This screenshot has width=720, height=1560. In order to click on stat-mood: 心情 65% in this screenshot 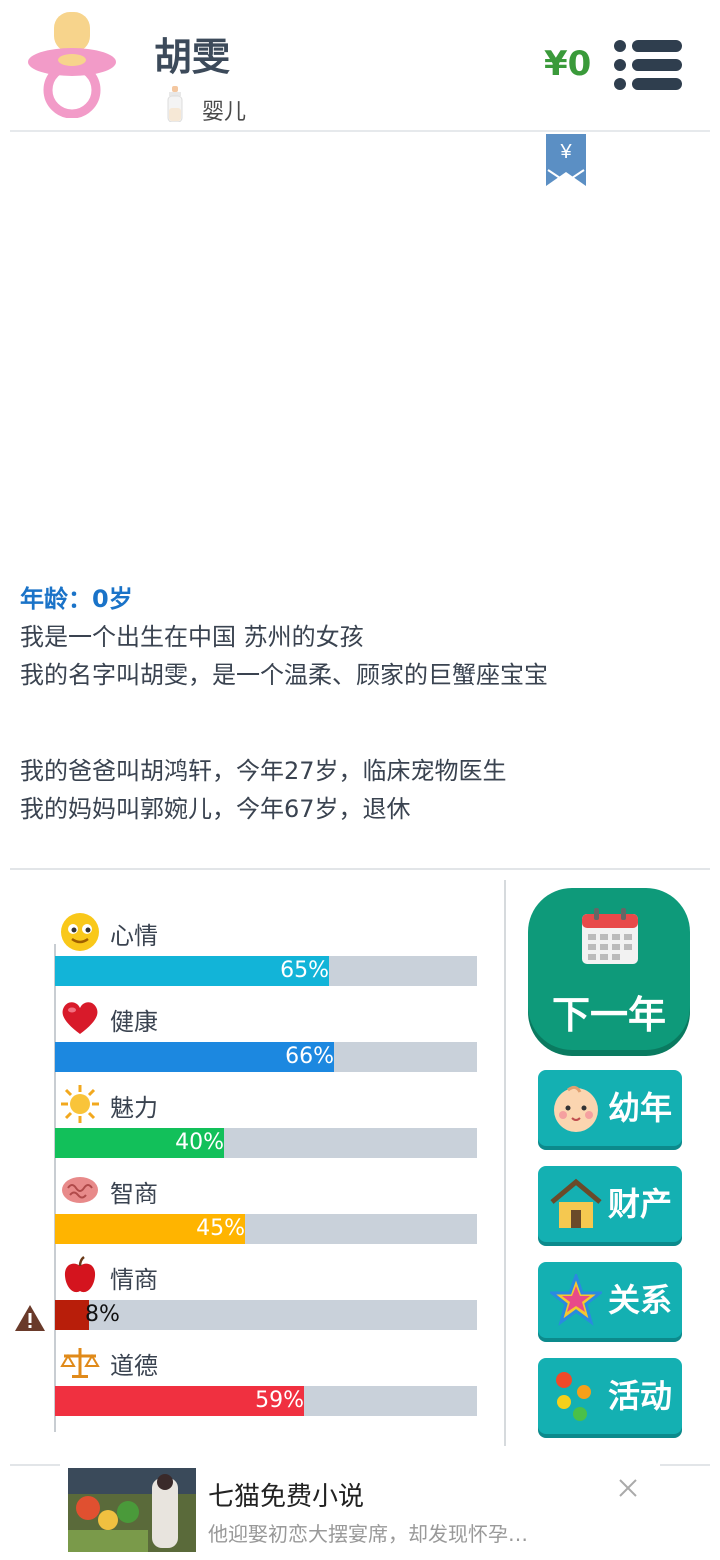, I will do `click(250, 955)`.